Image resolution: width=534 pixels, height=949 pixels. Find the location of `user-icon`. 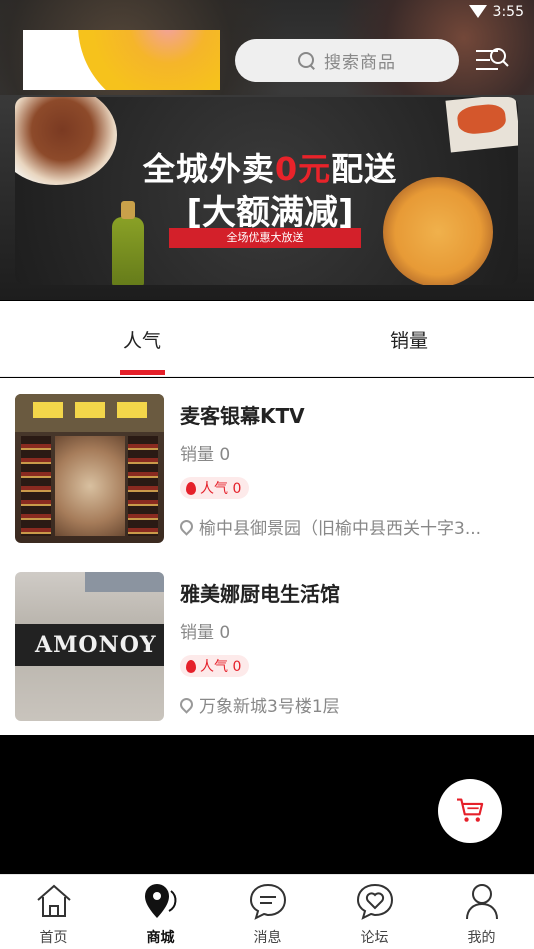

user-icon is located at coordinates (481, 902).